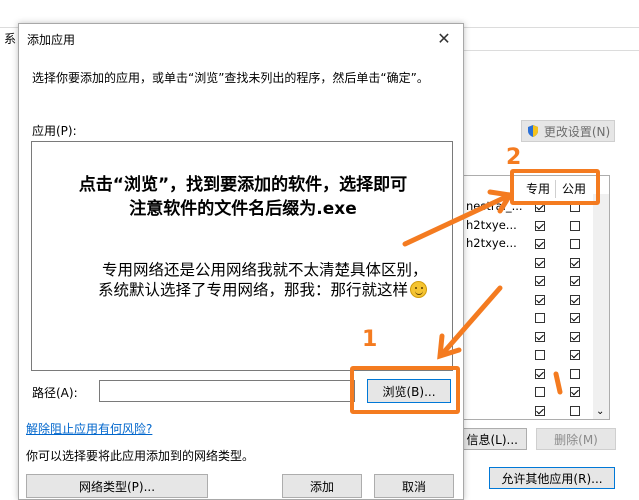  Describe the element at coordinates (576, 439) in the screenshot. I see `delete-button: 删除(M)` at that location.